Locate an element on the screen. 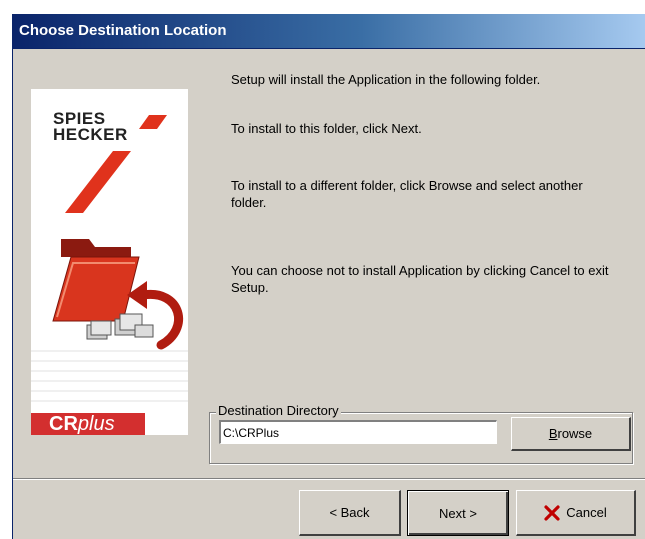  browse-button: Browse is located at coordinates (571, 434).